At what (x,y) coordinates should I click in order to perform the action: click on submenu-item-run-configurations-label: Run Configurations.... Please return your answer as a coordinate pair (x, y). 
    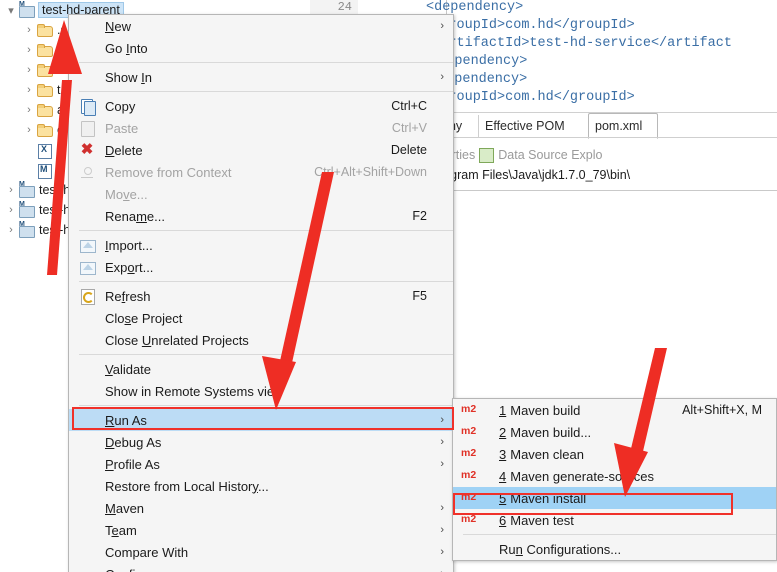
    Looking at the image, I should click on (560, 549).